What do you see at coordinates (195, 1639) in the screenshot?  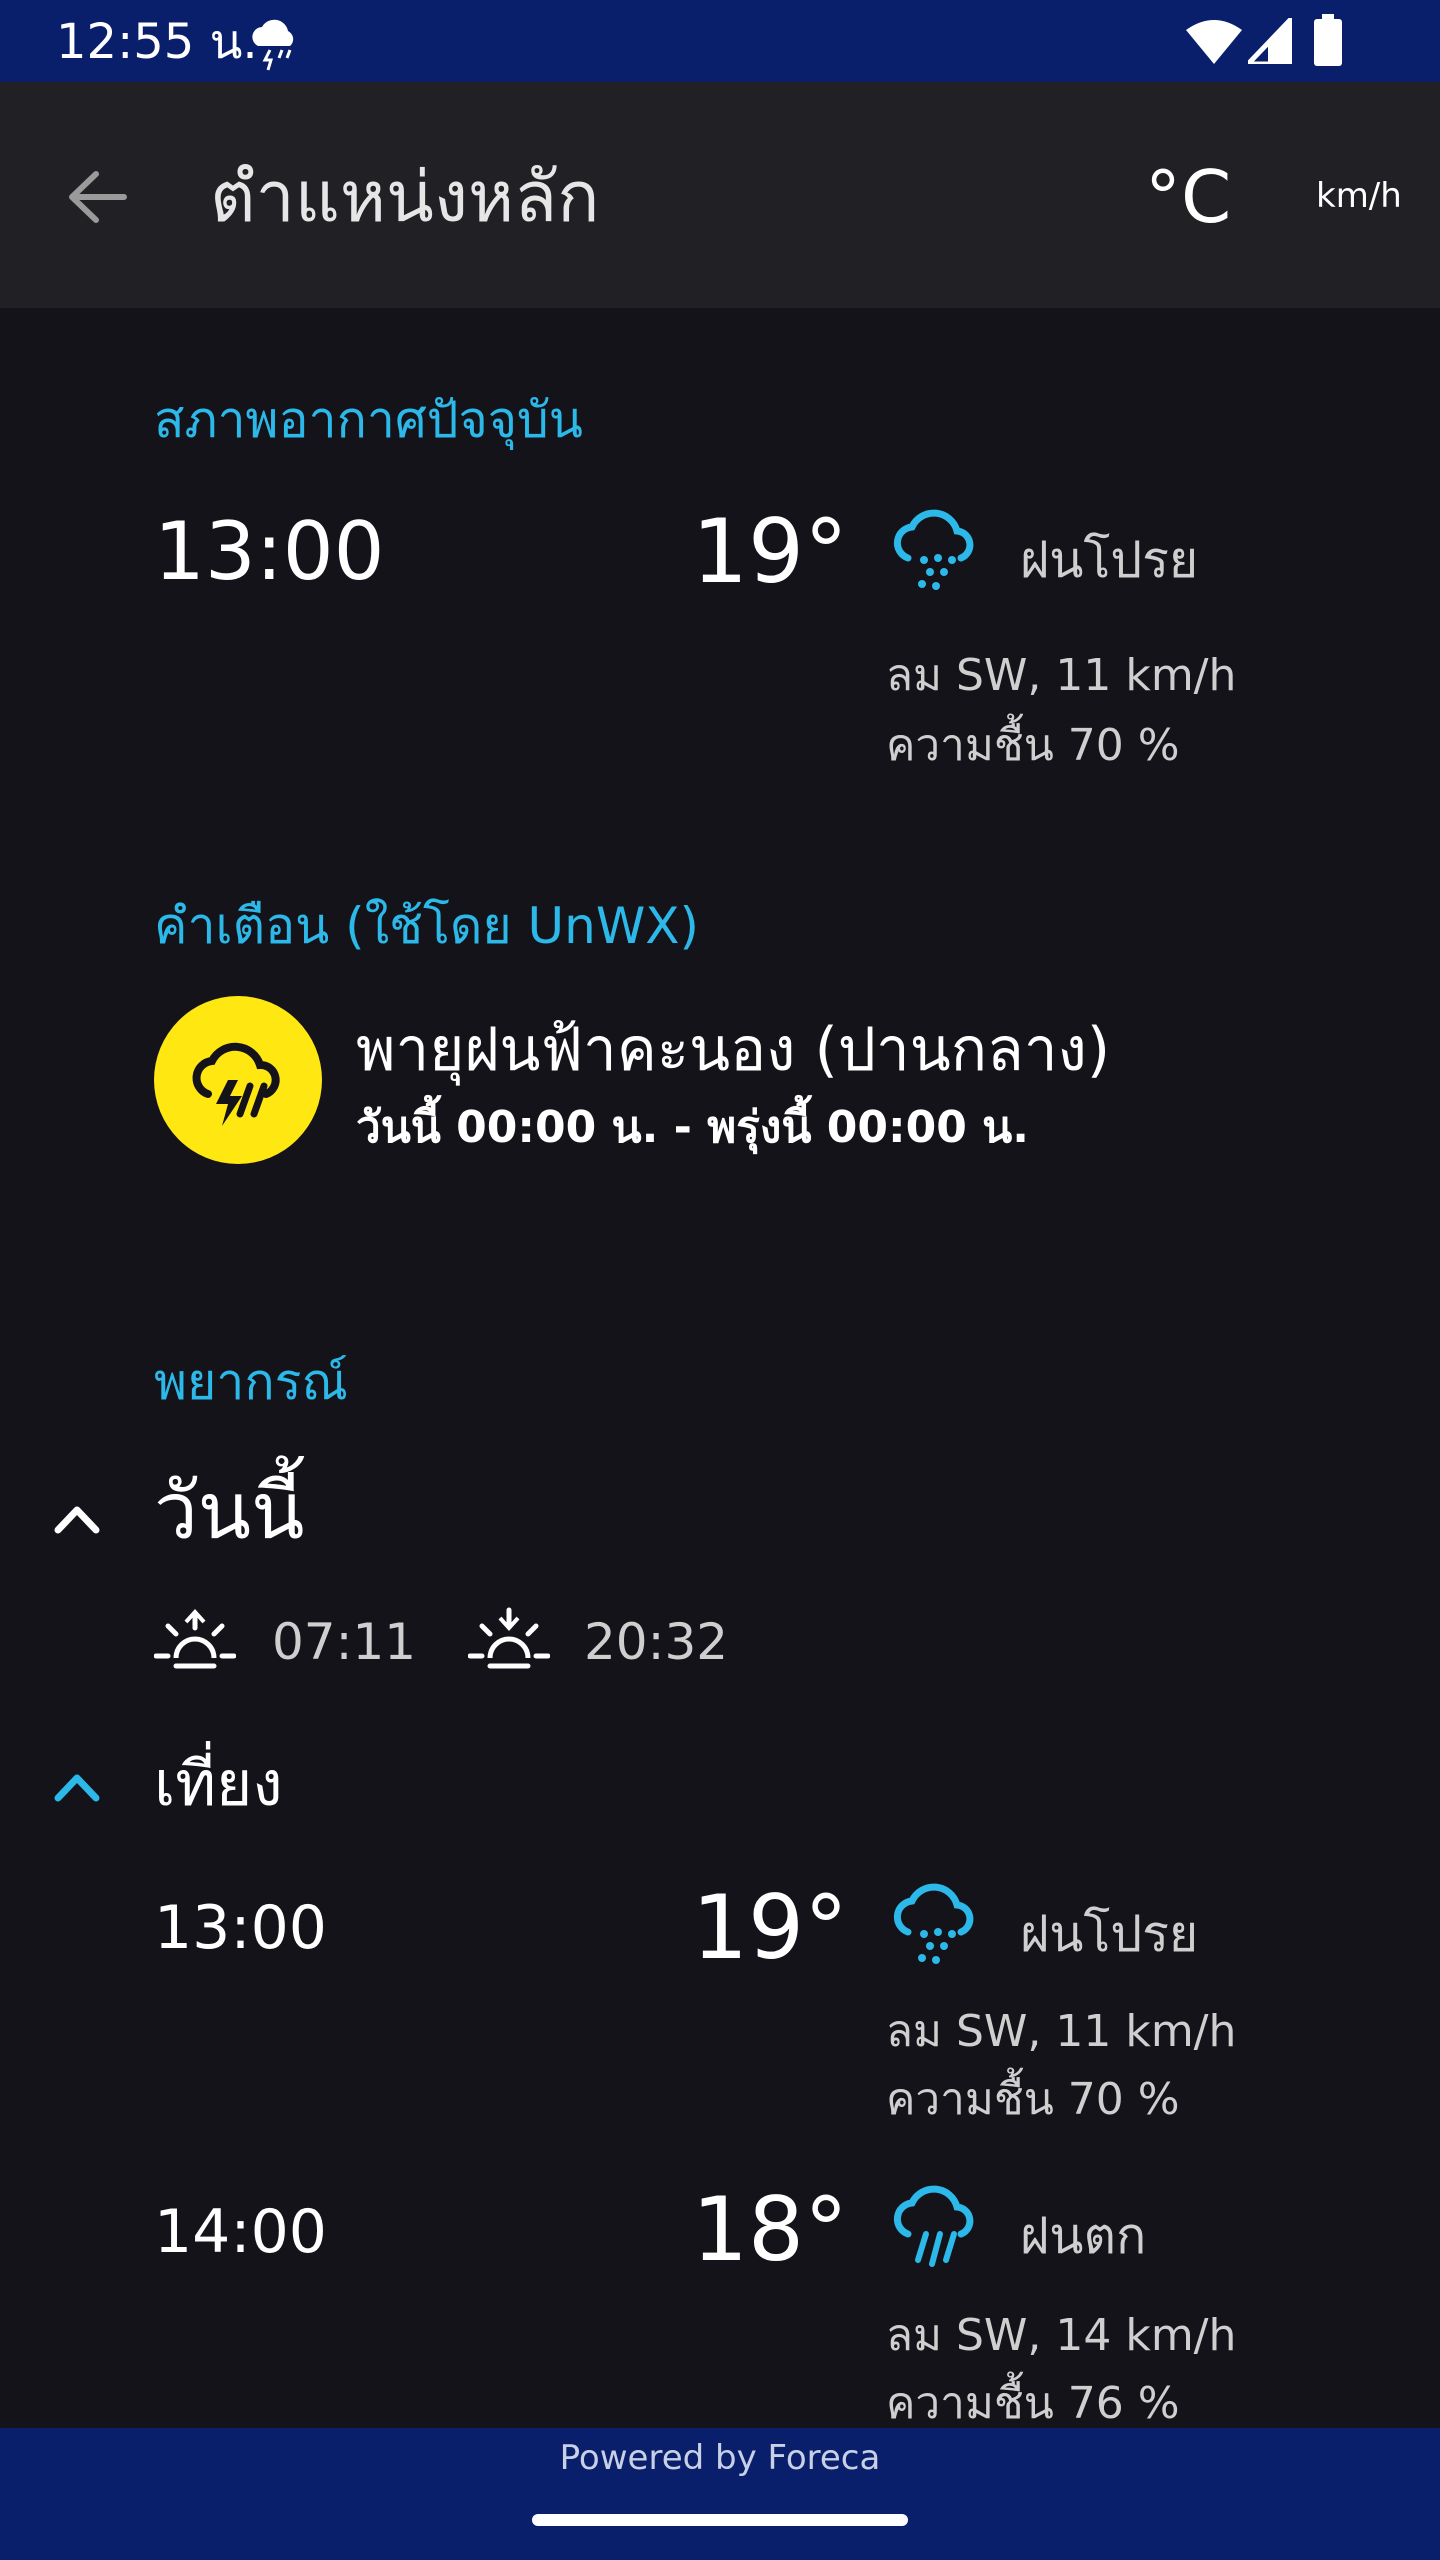 I see `sunrise-icon` at bounding box center [195, 1639].